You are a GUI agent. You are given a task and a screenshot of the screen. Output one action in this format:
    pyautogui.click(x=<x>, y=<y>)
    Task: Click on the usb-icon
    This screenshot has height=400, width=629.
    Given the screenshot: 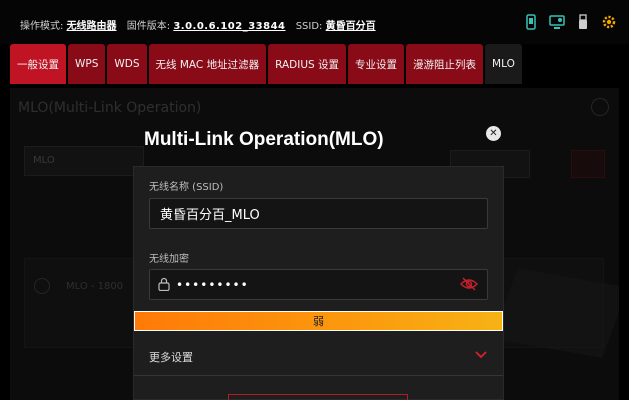 What is the action you would take?
    pyautogui.click(x=583, y=22)
    